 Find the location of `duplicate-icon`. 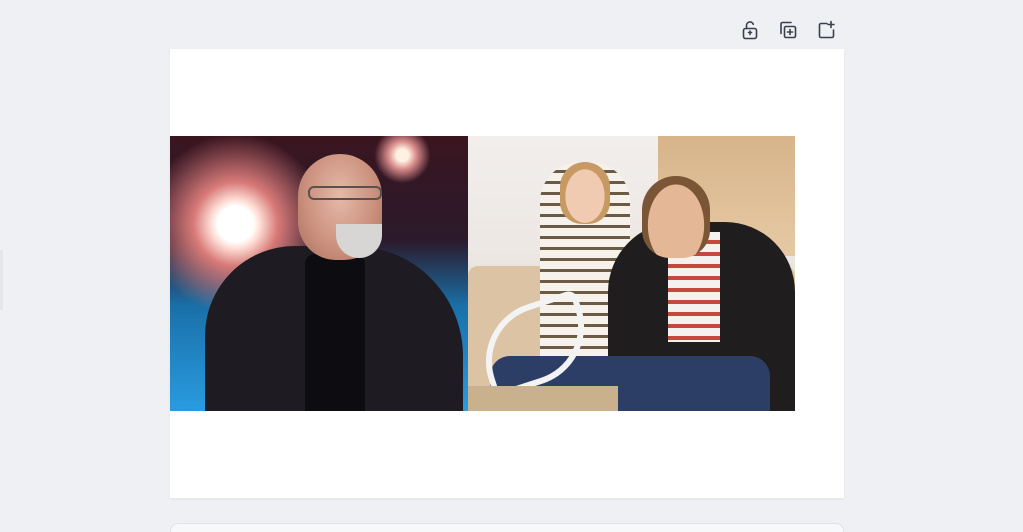

duplicate-icon is located at coordinates (788, 30).